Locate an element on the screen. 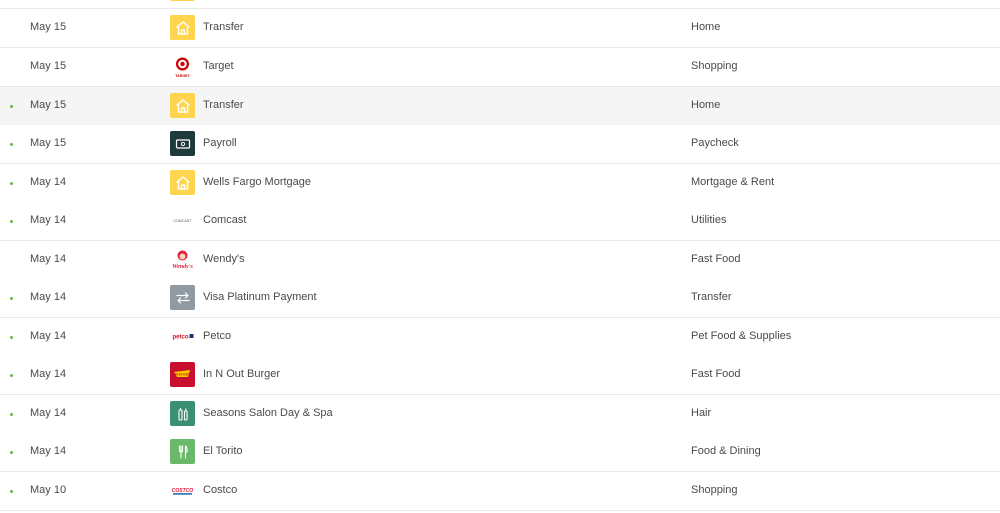  salon-icon is located at coordinates (182, 413).